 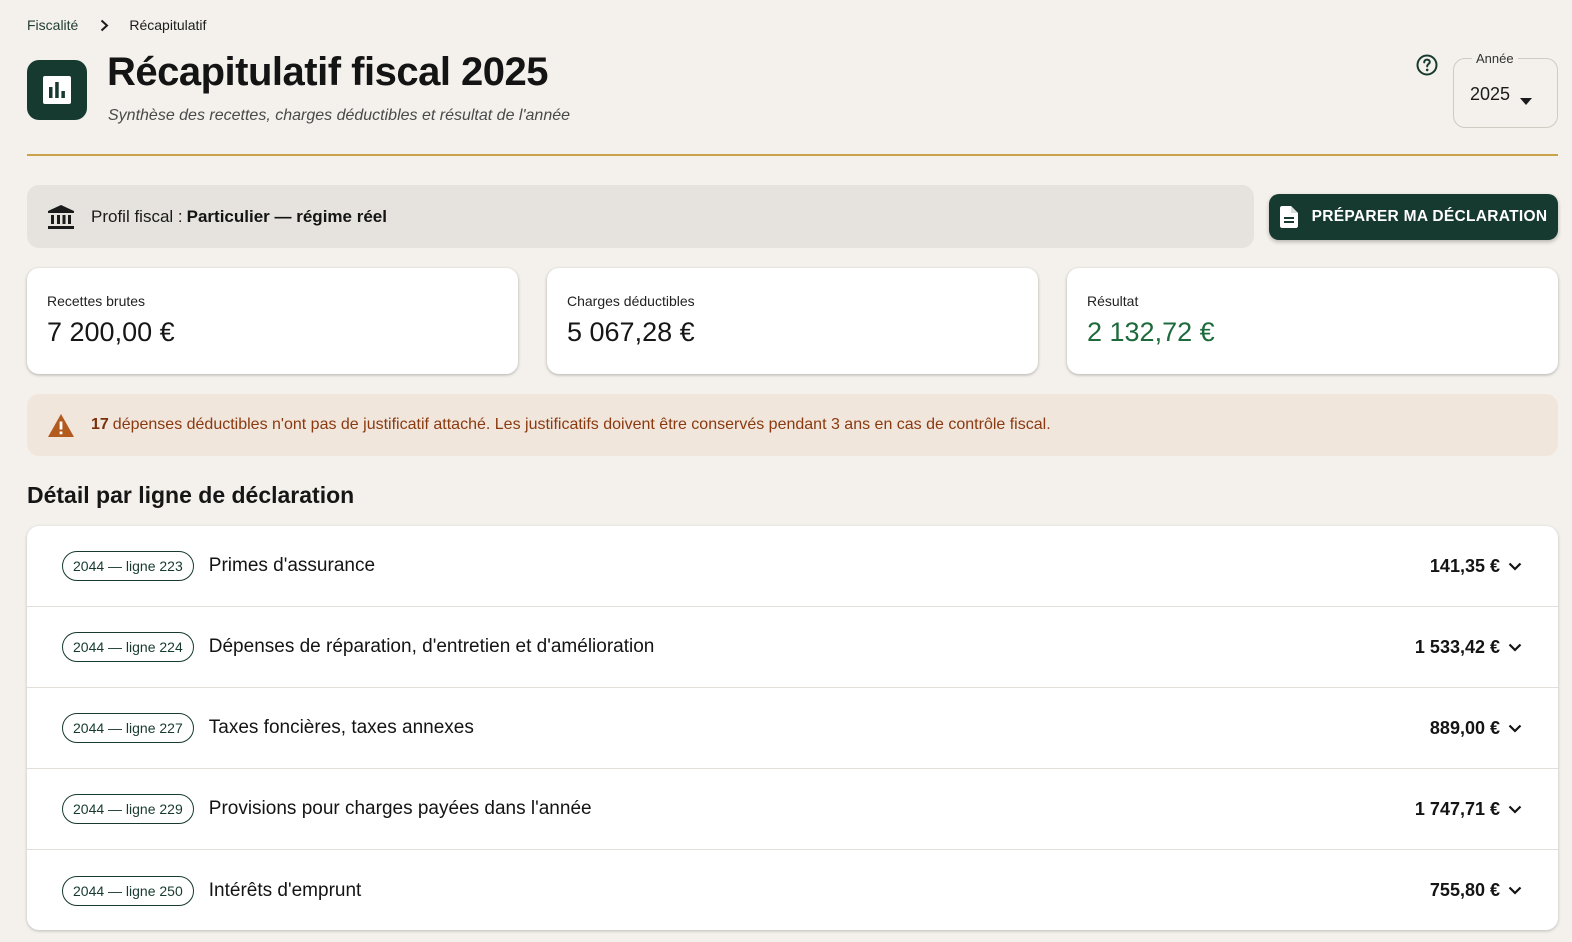 I want to click on alert-count: 17, so click(x=100, y=424).